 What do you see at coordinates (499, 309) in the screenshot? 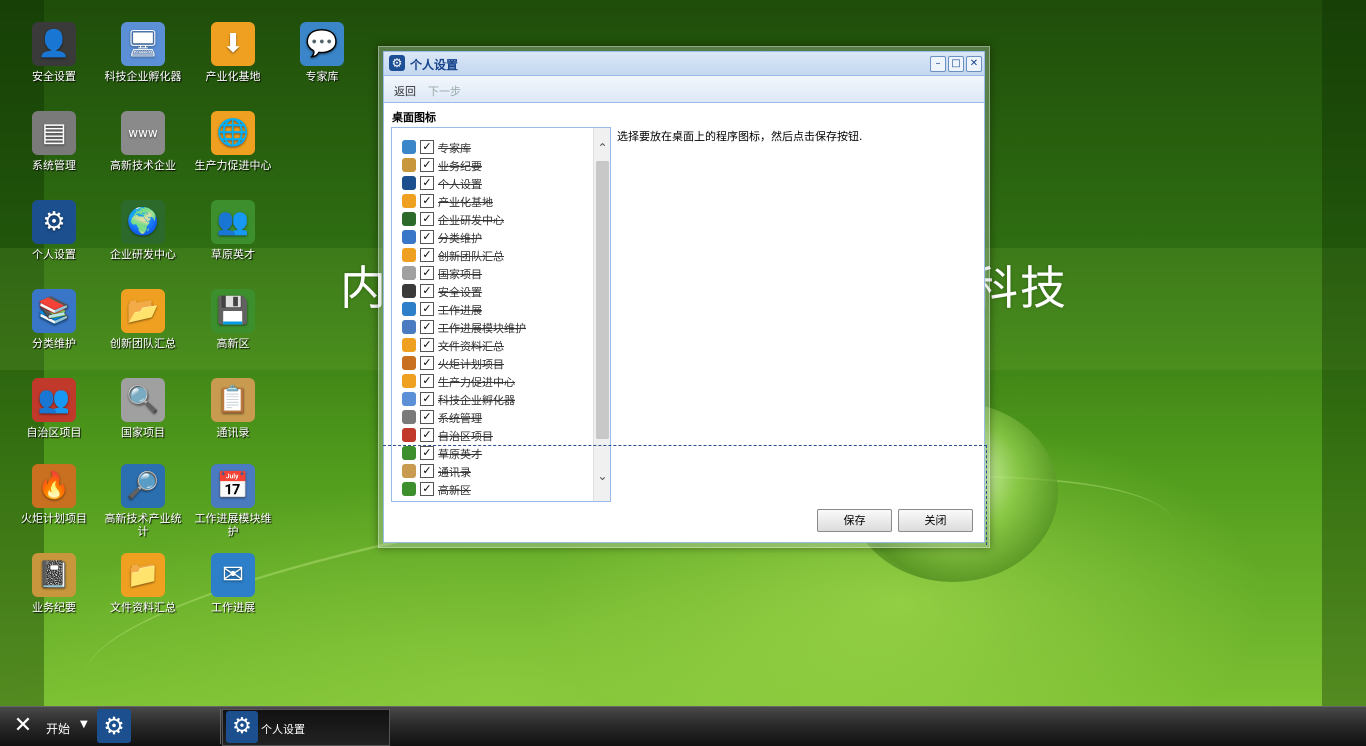
I see `list-item: ✓ 工作进展` at bounding box center [499, 309].